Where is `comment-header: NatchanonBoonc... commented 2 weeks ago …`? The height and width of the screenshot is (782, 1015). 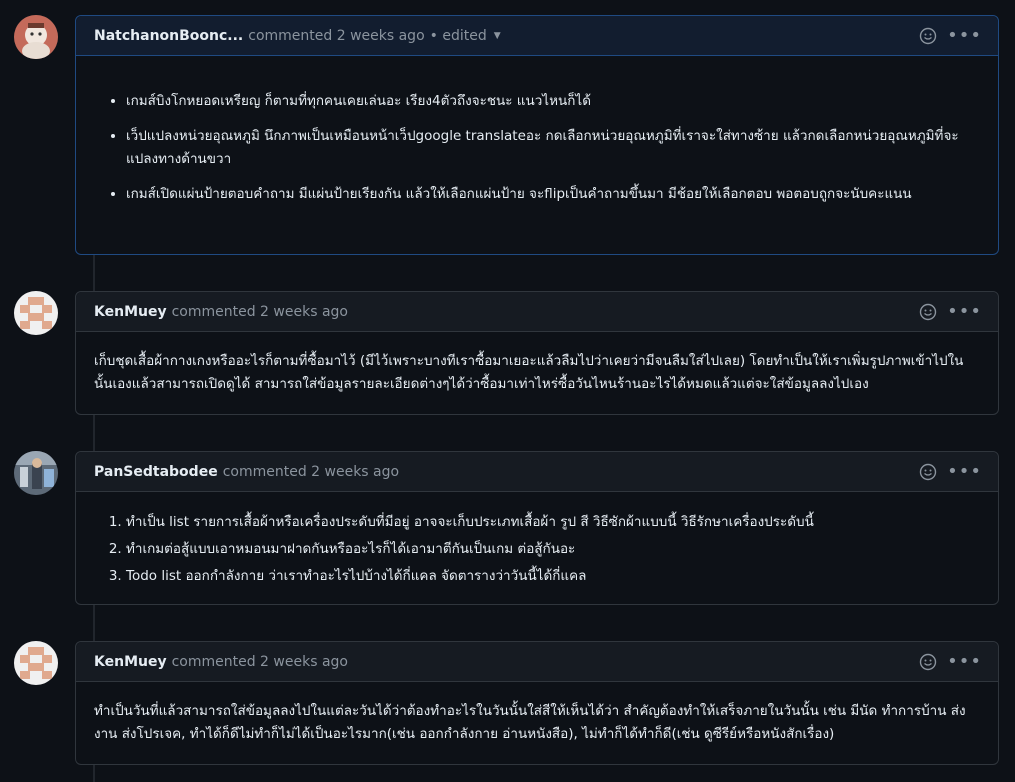 comment-header: NatchanonBoonc... commented 2 weeks ago … is located at coordinates (537, 36).